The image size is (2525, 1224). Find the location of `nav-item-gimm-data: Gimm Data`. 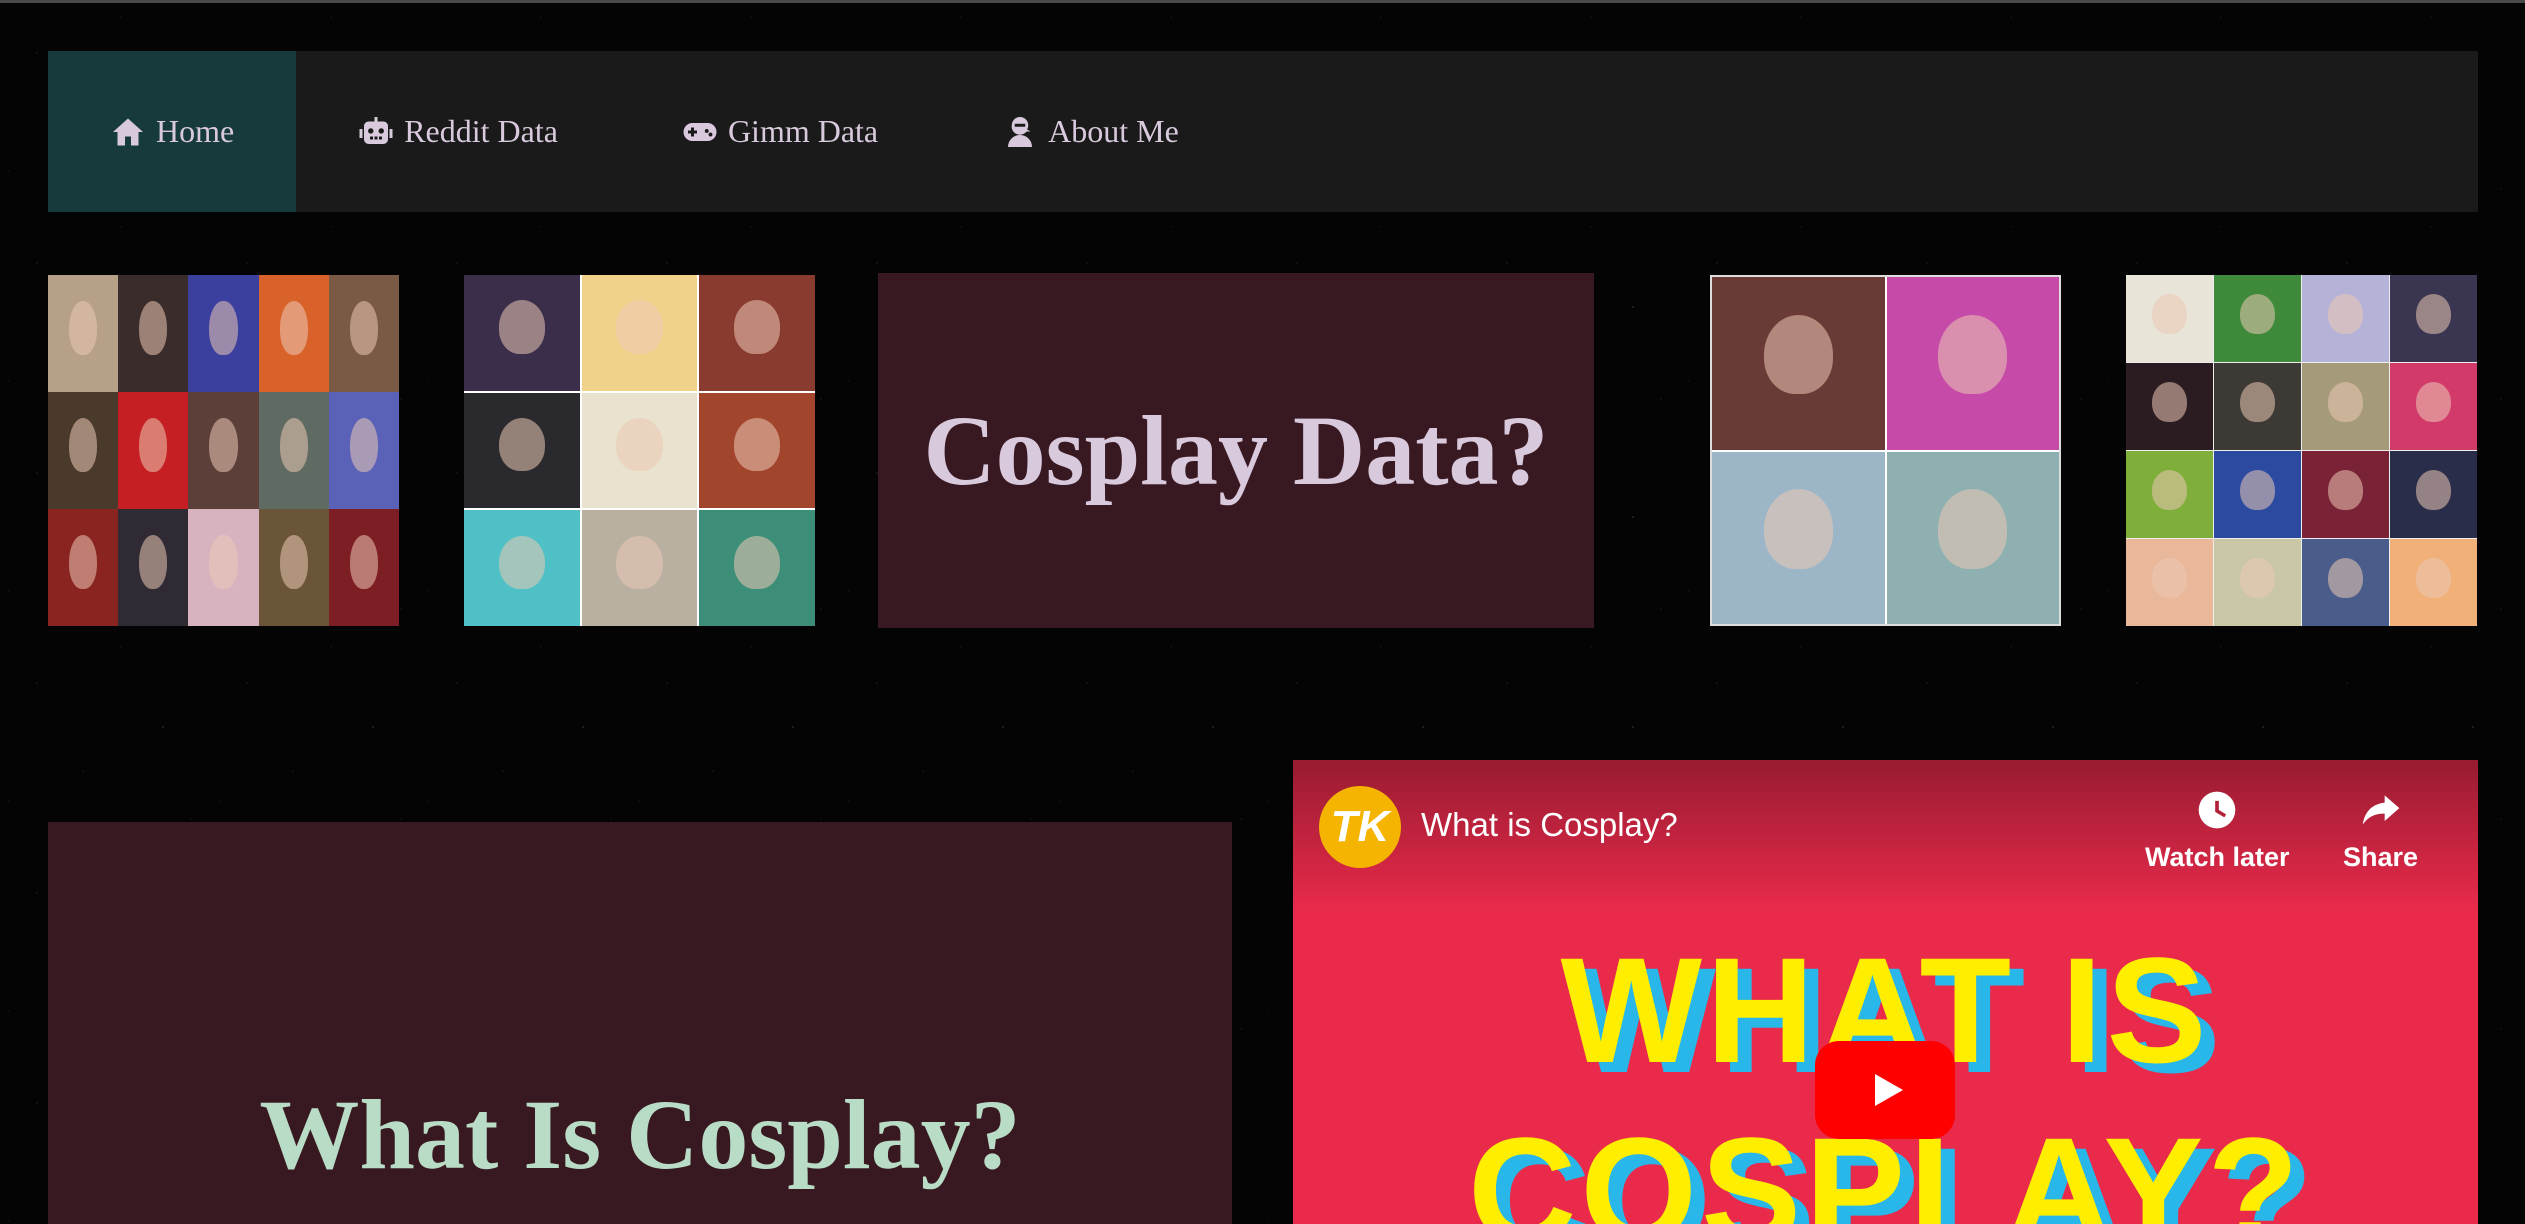

nav-item-gimm-data: Gimm Data is located at coordinates (780, 131).